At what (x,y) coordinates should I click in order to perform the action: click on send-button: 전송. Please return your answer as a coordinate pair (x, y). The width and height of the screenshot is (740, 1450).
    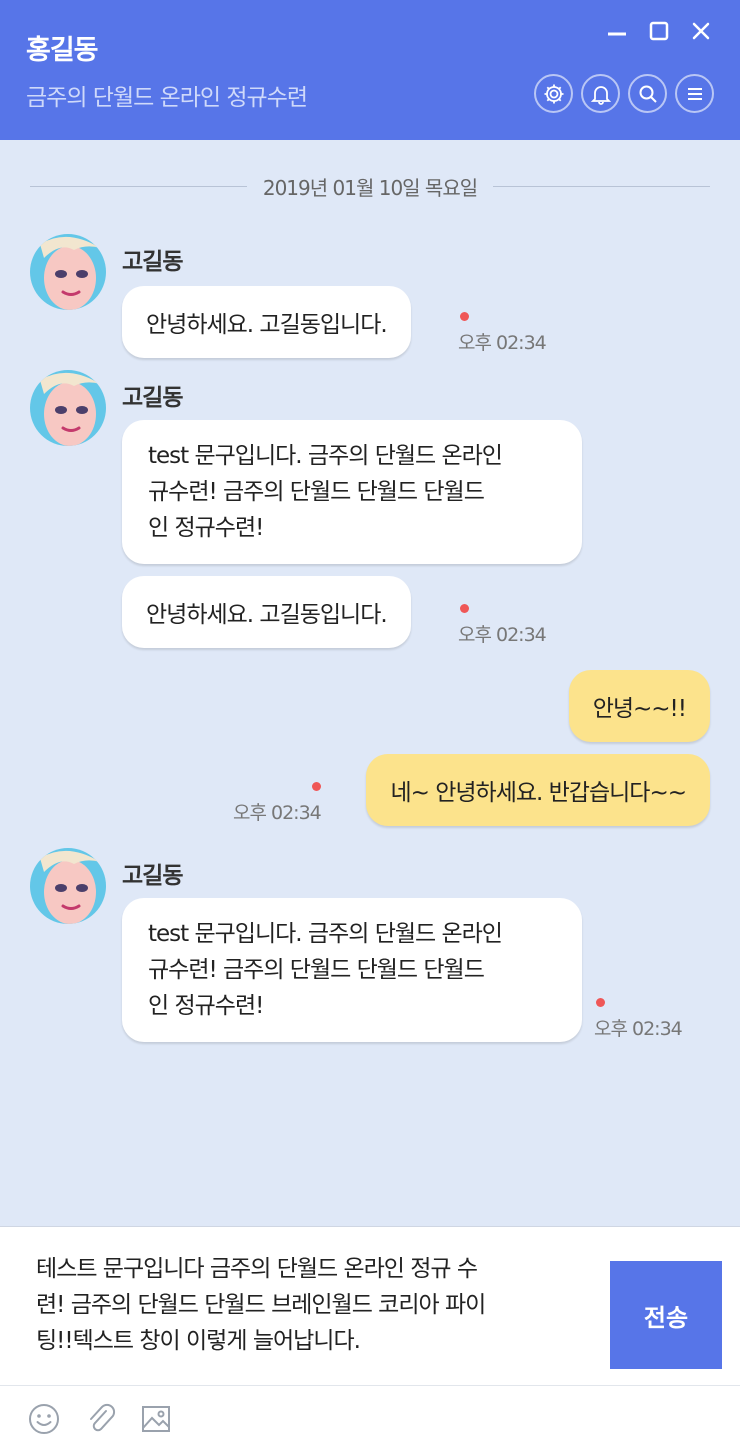
    Looking at the image, I should click on (666, 1315).